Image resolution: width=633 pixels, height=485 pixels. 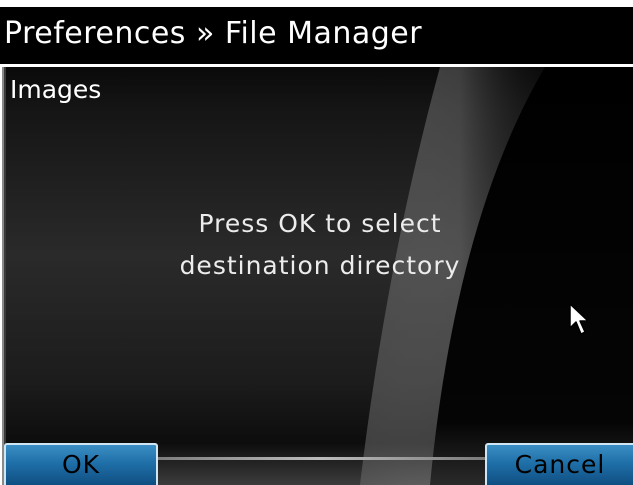 What do you see at coordinates (320, 265) in the screenshot?
I see `message-line-2: destination directory` at bounding box center [320, 265].